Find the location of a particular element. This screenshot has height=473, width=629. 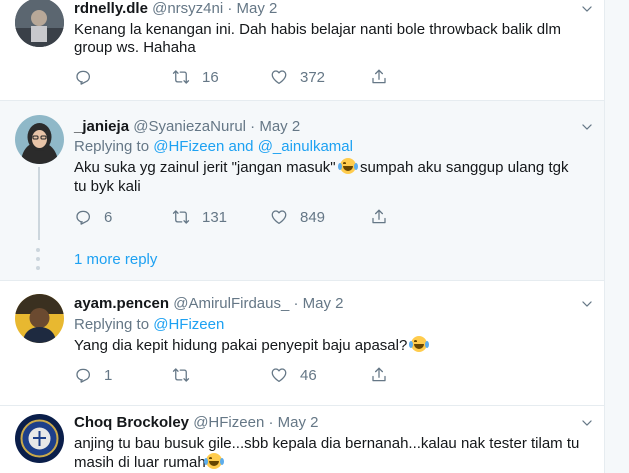

tweet-header: ayam.pencen @AmirulFirdaus_ · May 2 is located at coordinates (209, 303).